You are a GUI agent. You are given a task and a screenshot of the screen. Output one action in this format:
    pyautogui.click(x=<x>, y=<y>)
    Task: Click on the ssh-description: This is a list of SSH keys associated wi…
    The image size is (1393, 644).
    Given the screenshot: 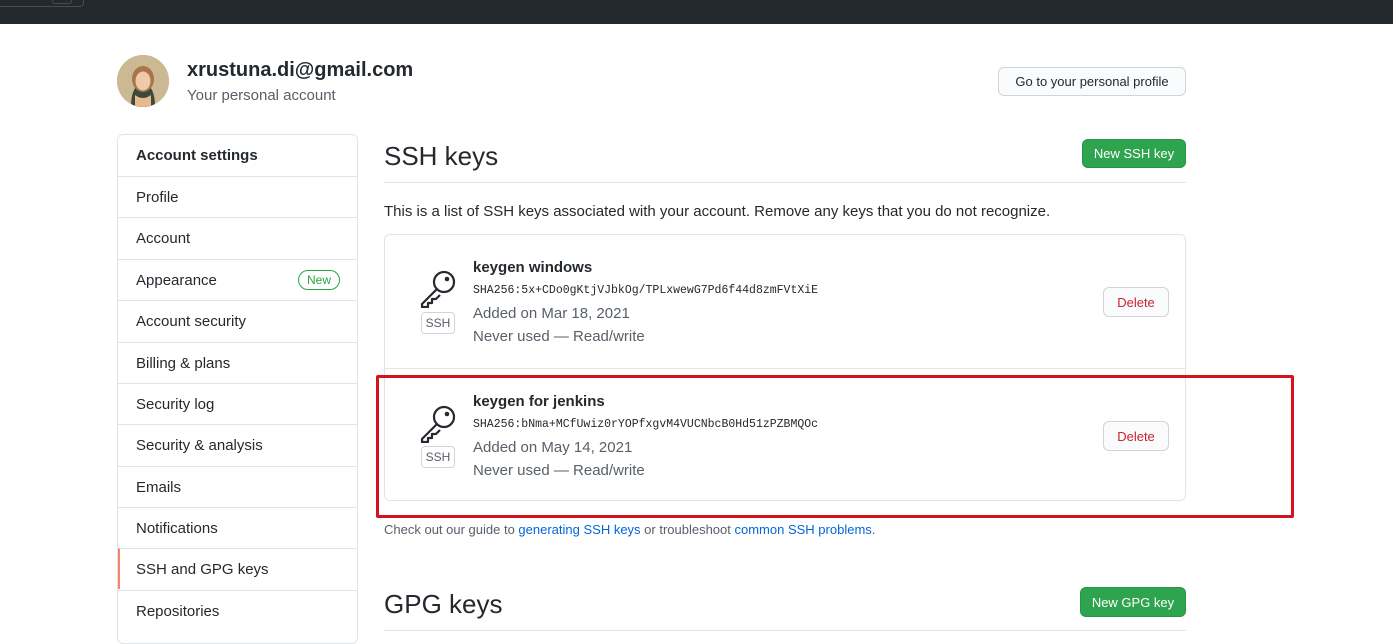 What is the action you would take?
    pyautogui.click(x=717, y=211)
    